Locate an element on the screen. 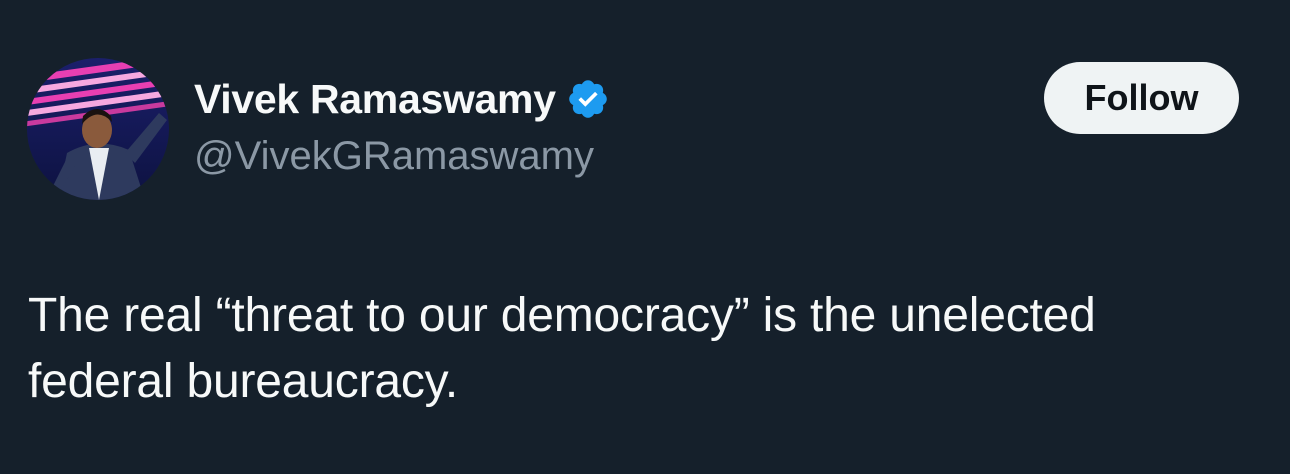 The image size is (1290, 474). author-name-row: Vivek Ramaswamy is located at coordinates (402, 99).